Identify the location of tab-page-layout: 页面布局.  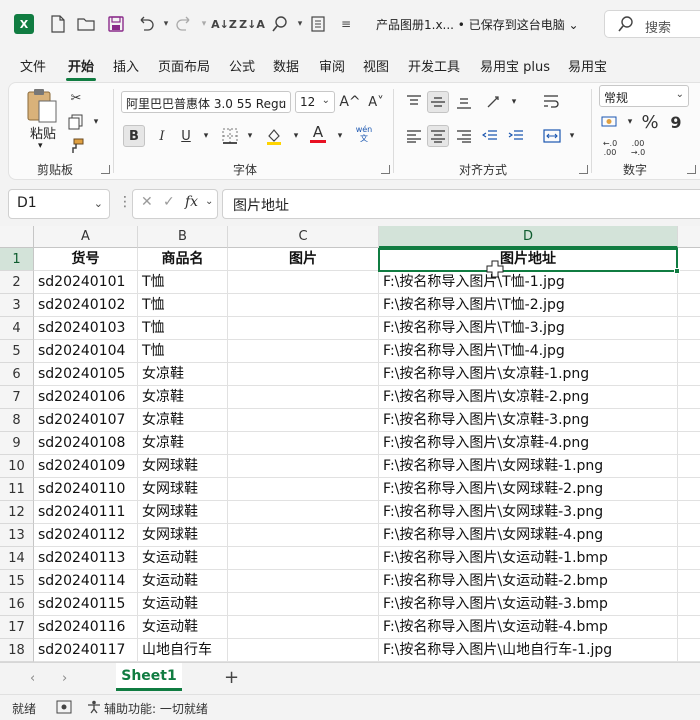
(184, 65).